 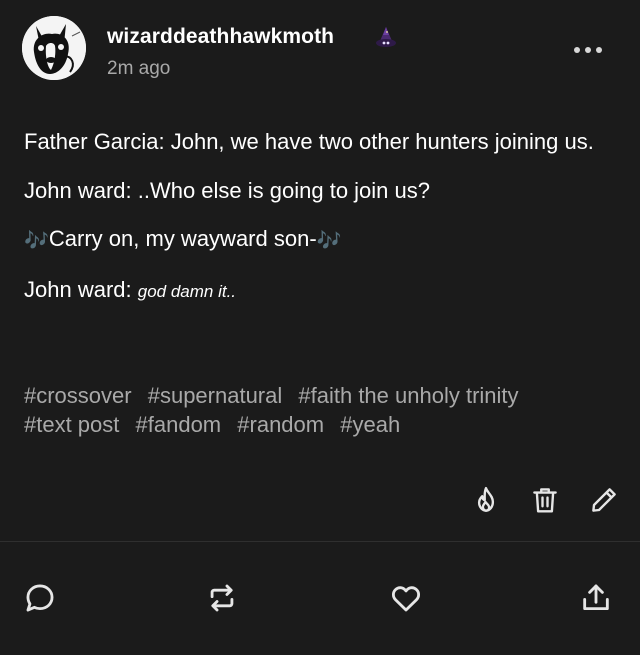 I want to click on tag-link: #crossover, so click(x=78, y=395).